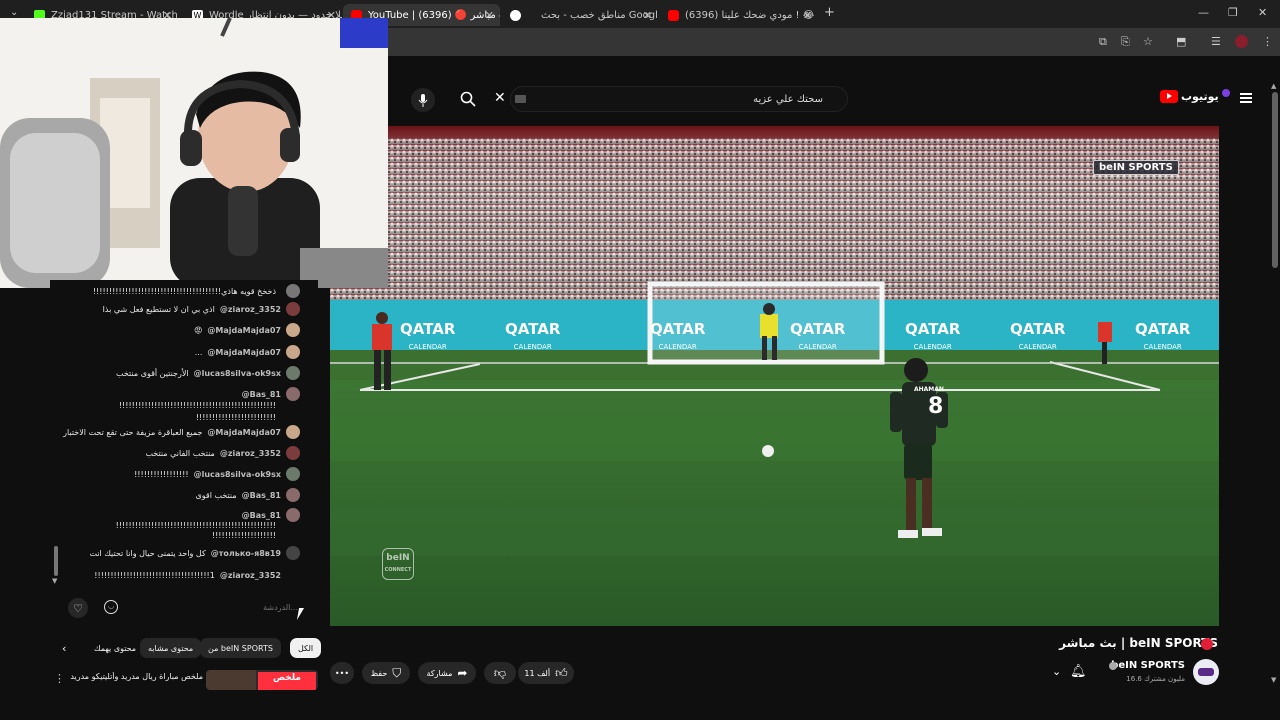  I want to click on ad-board: QATAR CALENDAR, so click(427, 338).